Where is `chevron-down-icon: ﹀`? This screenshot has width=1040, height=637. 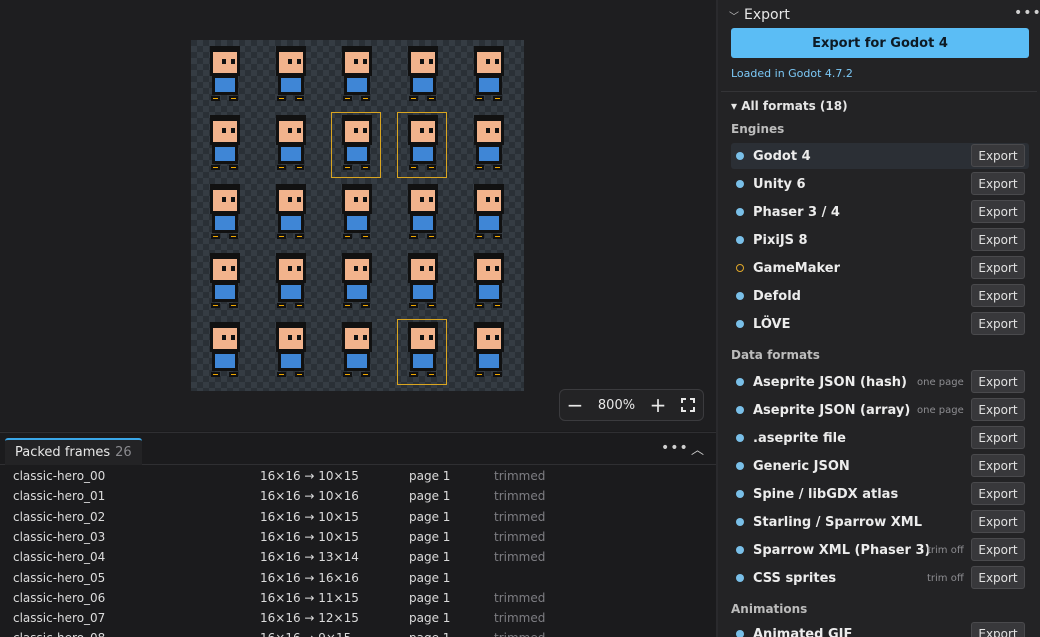
chevron-down-icon: ﹀ is located at coordinates (734, 17).